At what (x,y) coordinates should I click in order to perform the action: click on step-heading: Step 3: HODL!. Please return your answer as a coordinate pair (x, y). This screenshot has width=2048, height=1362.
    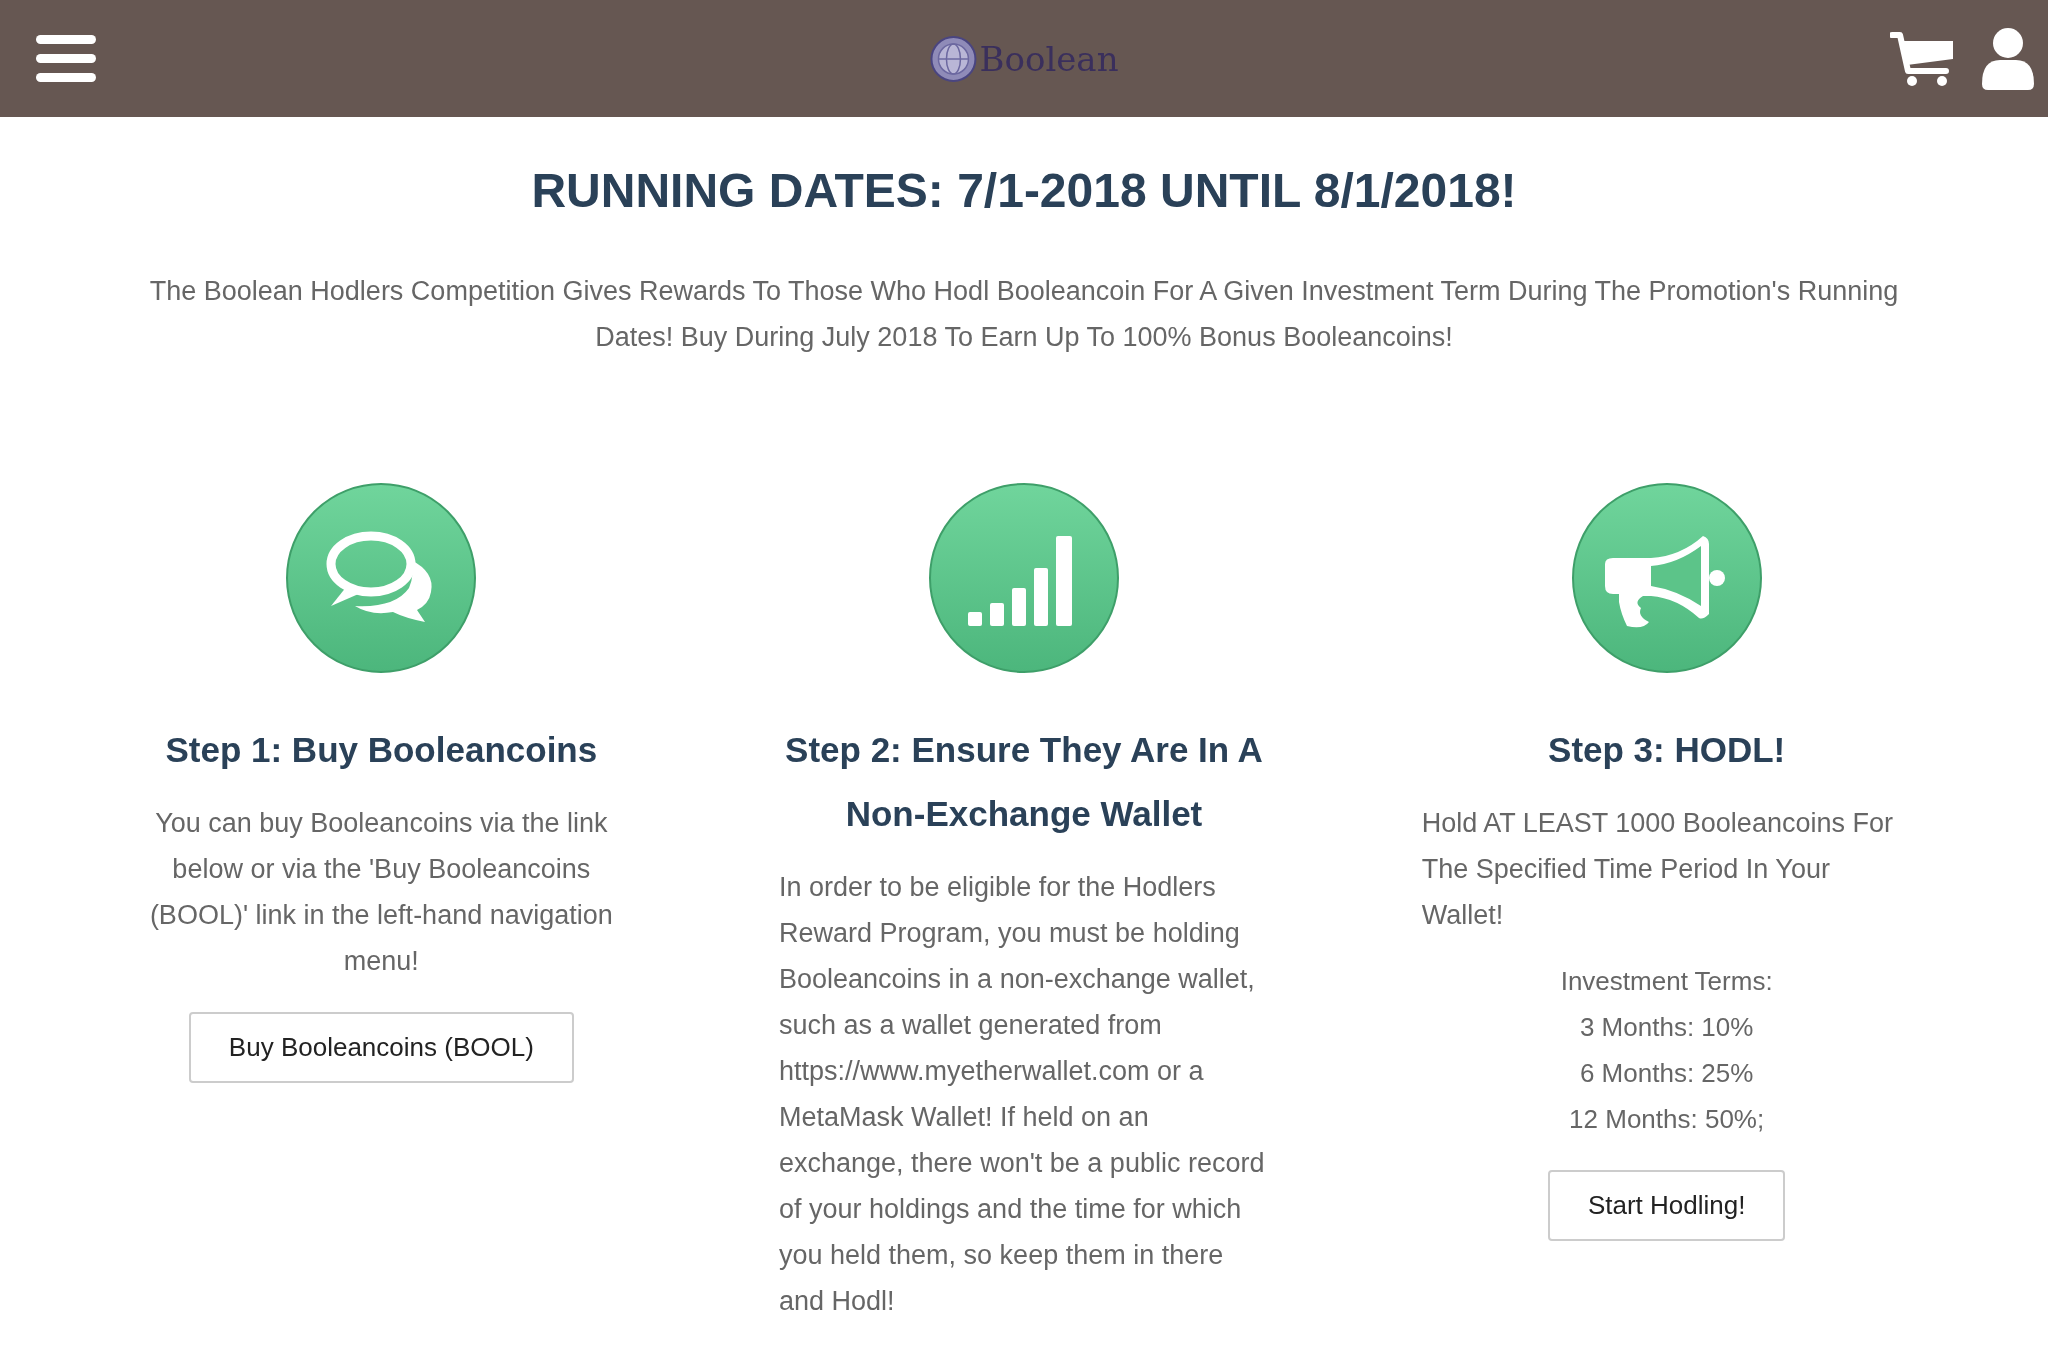
    Looking at the image, I should click on (1667, 750).